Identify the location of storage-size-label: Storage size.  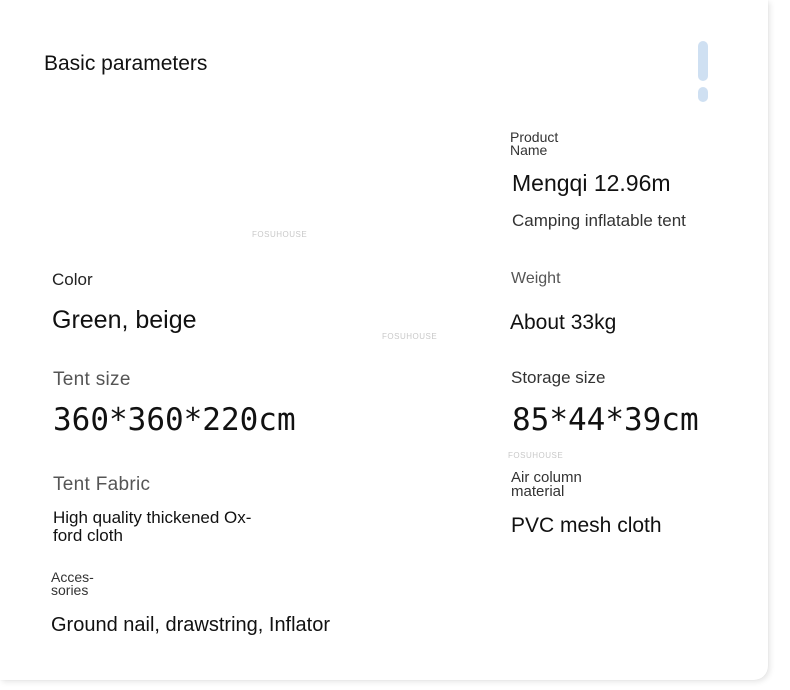
(558, 377).